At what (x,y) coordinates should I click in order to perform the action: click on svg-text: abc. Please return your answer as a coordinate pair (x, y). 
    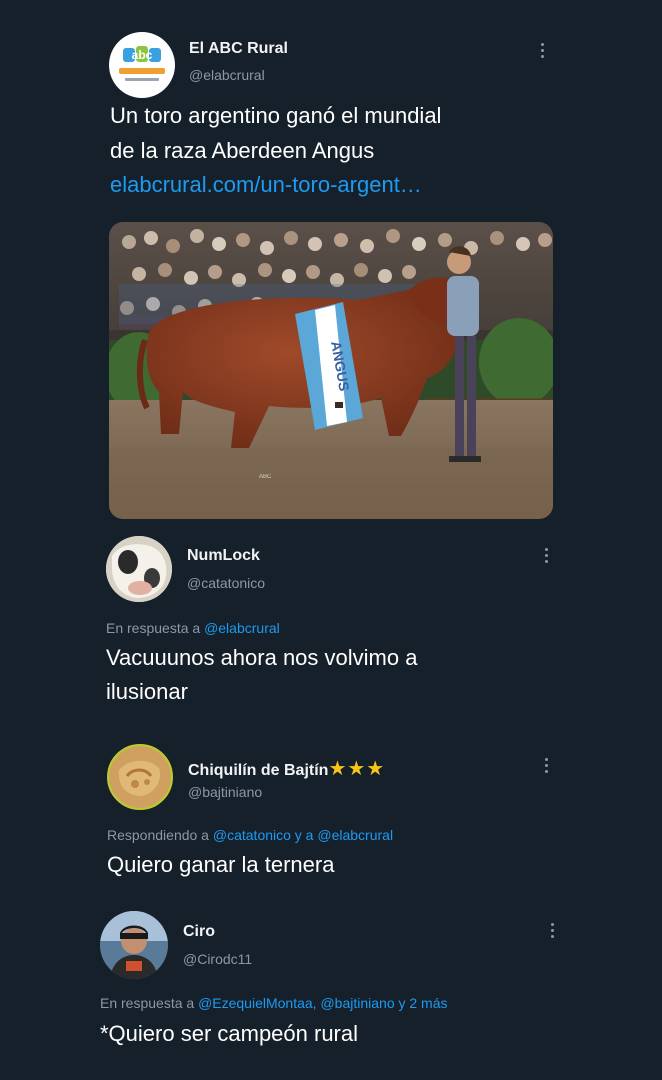
    Looking at the image, I should click on (142, 55).